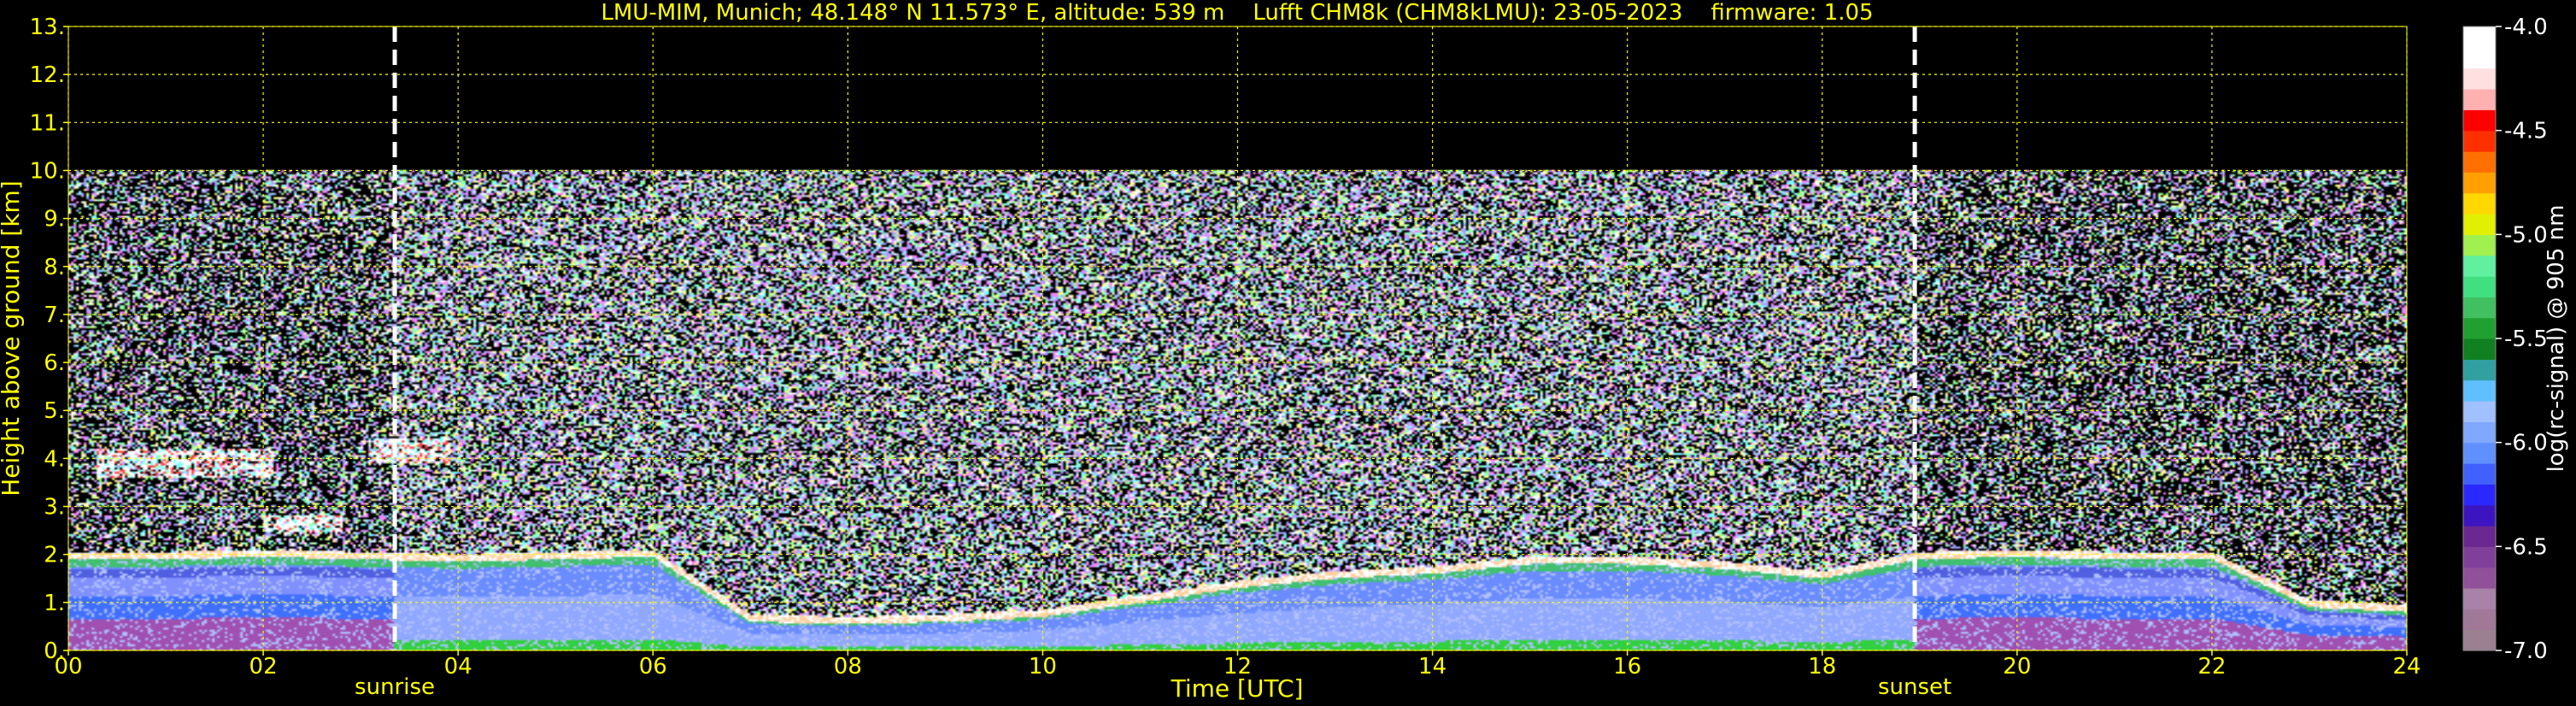 Image resolution: width=2576 pixels, height=706 pixels. What do you see at coordinates (1432, 667) in the screenshot?
I see `x-tick-label: 14` at bounding box center [1432, 667].